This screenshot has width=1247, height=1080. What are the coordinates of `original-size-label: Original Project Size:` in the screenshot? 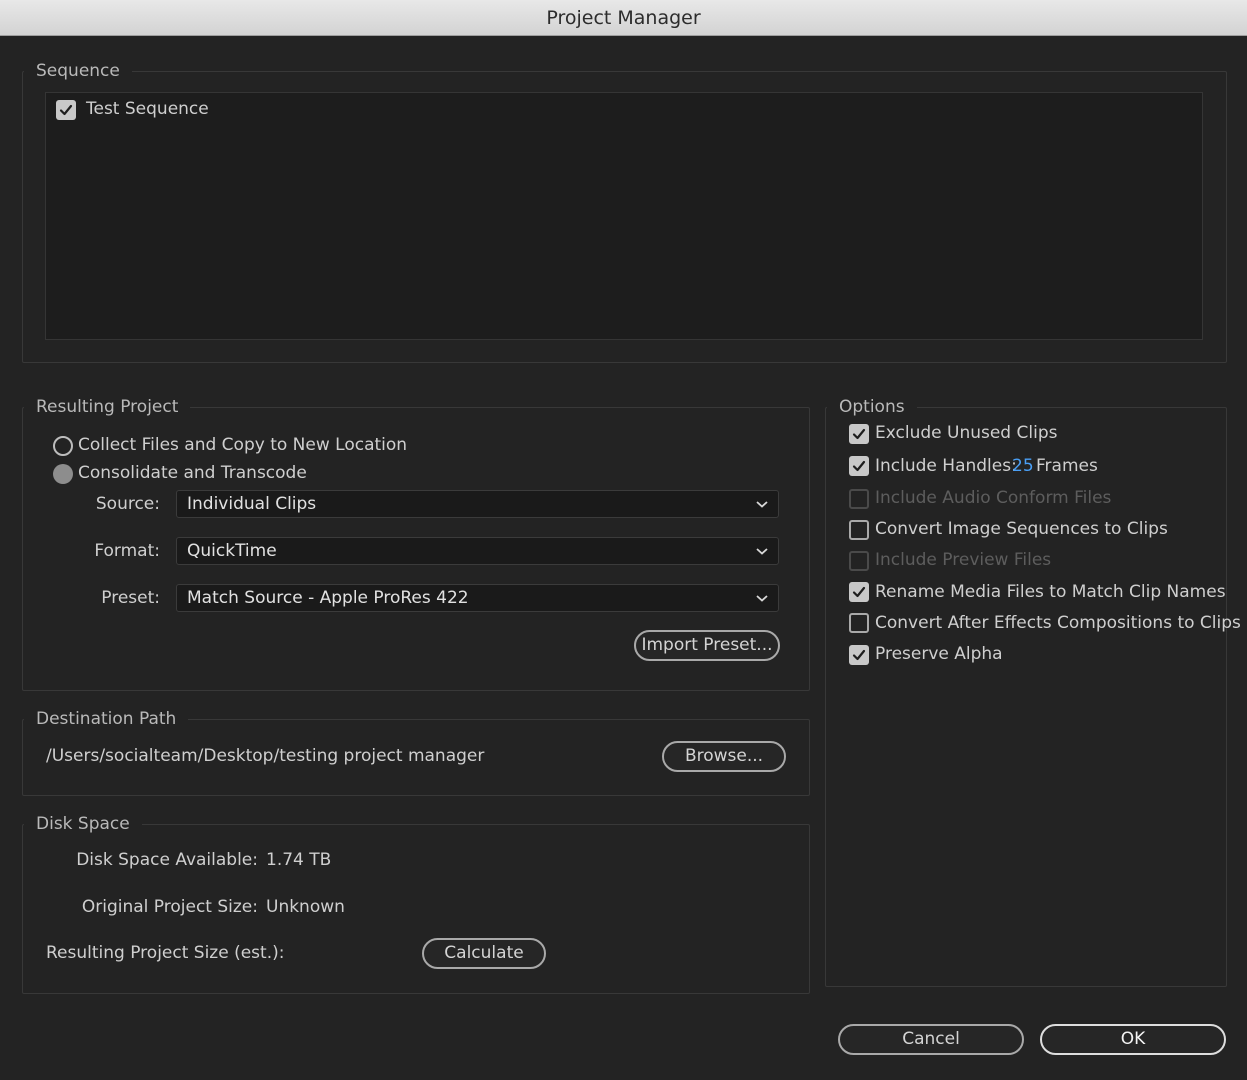 It's located at (169, 907).